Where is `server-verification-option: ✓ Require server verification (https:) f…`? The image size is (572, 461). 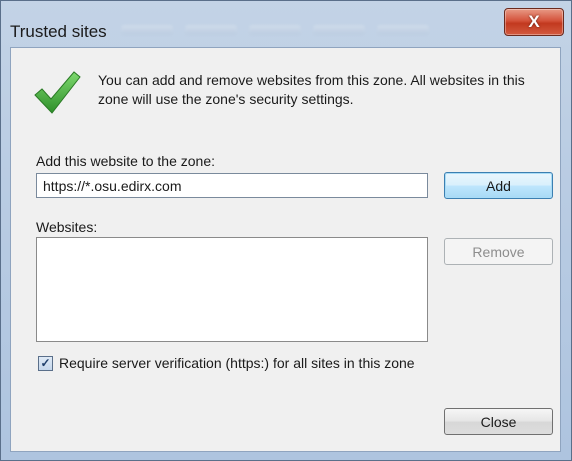
server-verification-option: ✓ Require server verification (https:) f… is located at coordinates (226, 363).